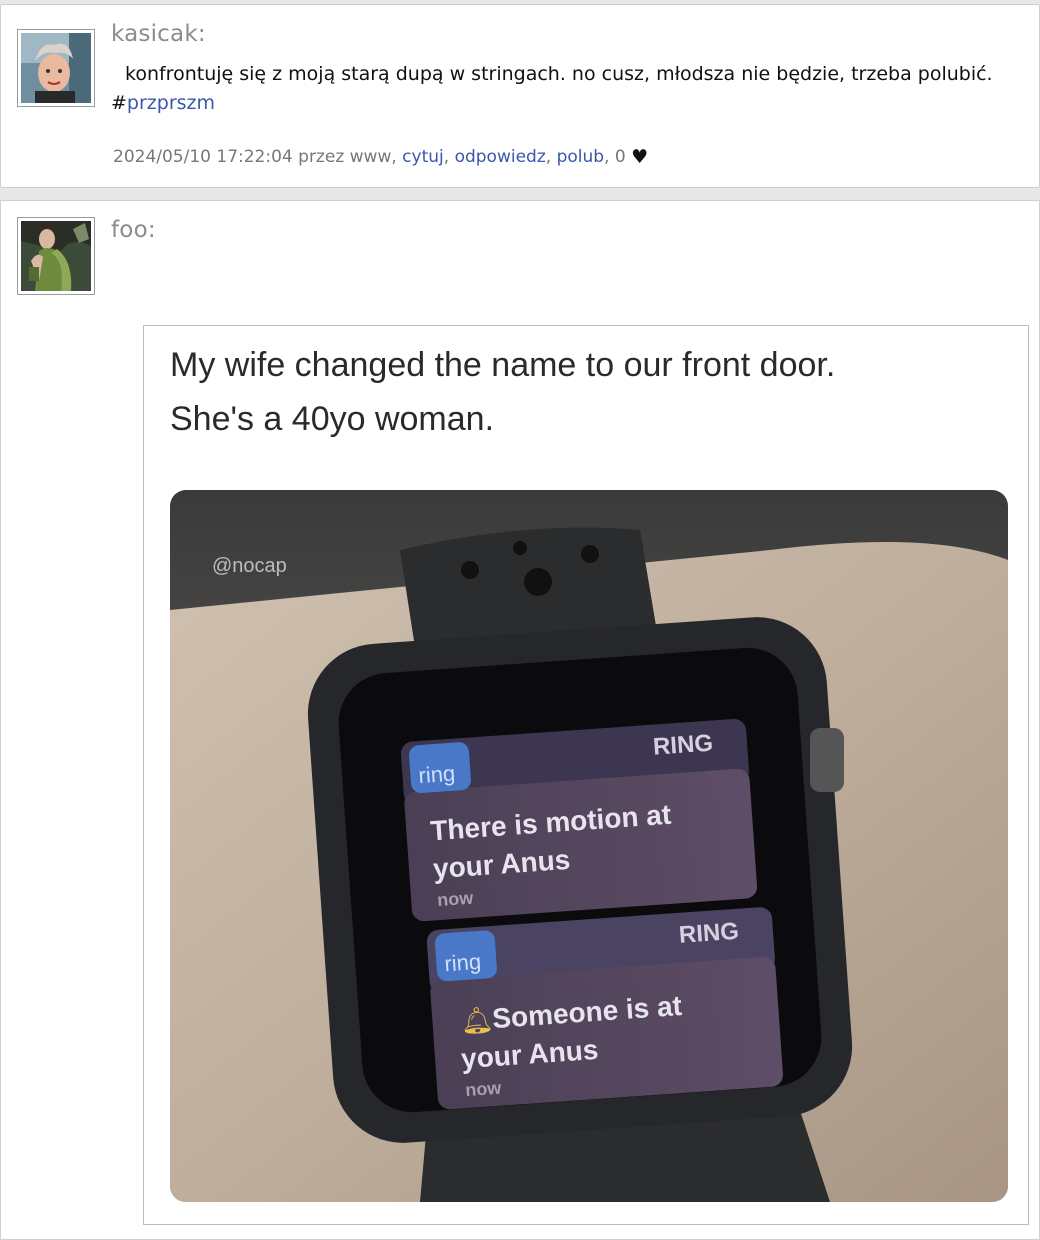 This screenshot has height=1240, width=1040. What do you see at coordinates (203, 157) in the screenshot?
I see `timestamp: 2024/05/10 17:22:04` at bounding box center [203, 157].